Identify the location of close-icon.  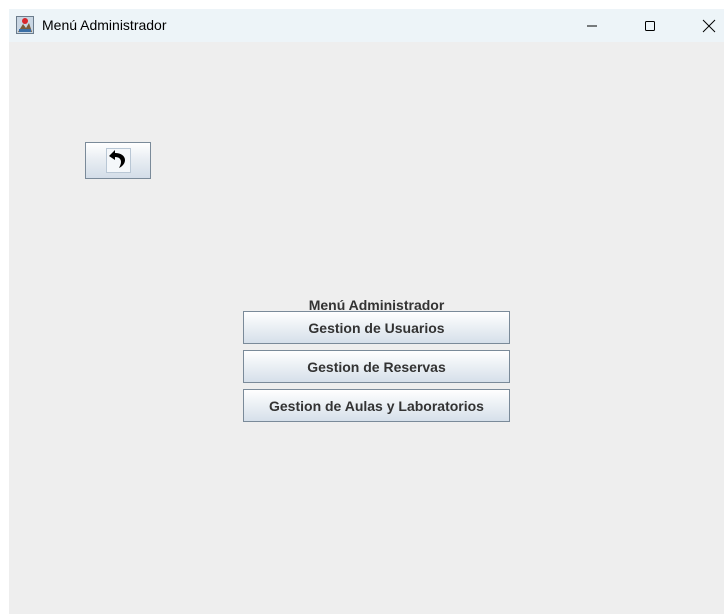
(709, 26).